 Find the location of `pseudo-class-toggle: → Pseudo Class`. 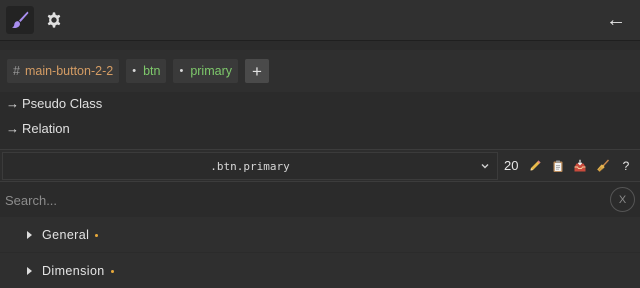

pseudo-class-toggle: → Pseudo Class is located at coordinates (54, 103).